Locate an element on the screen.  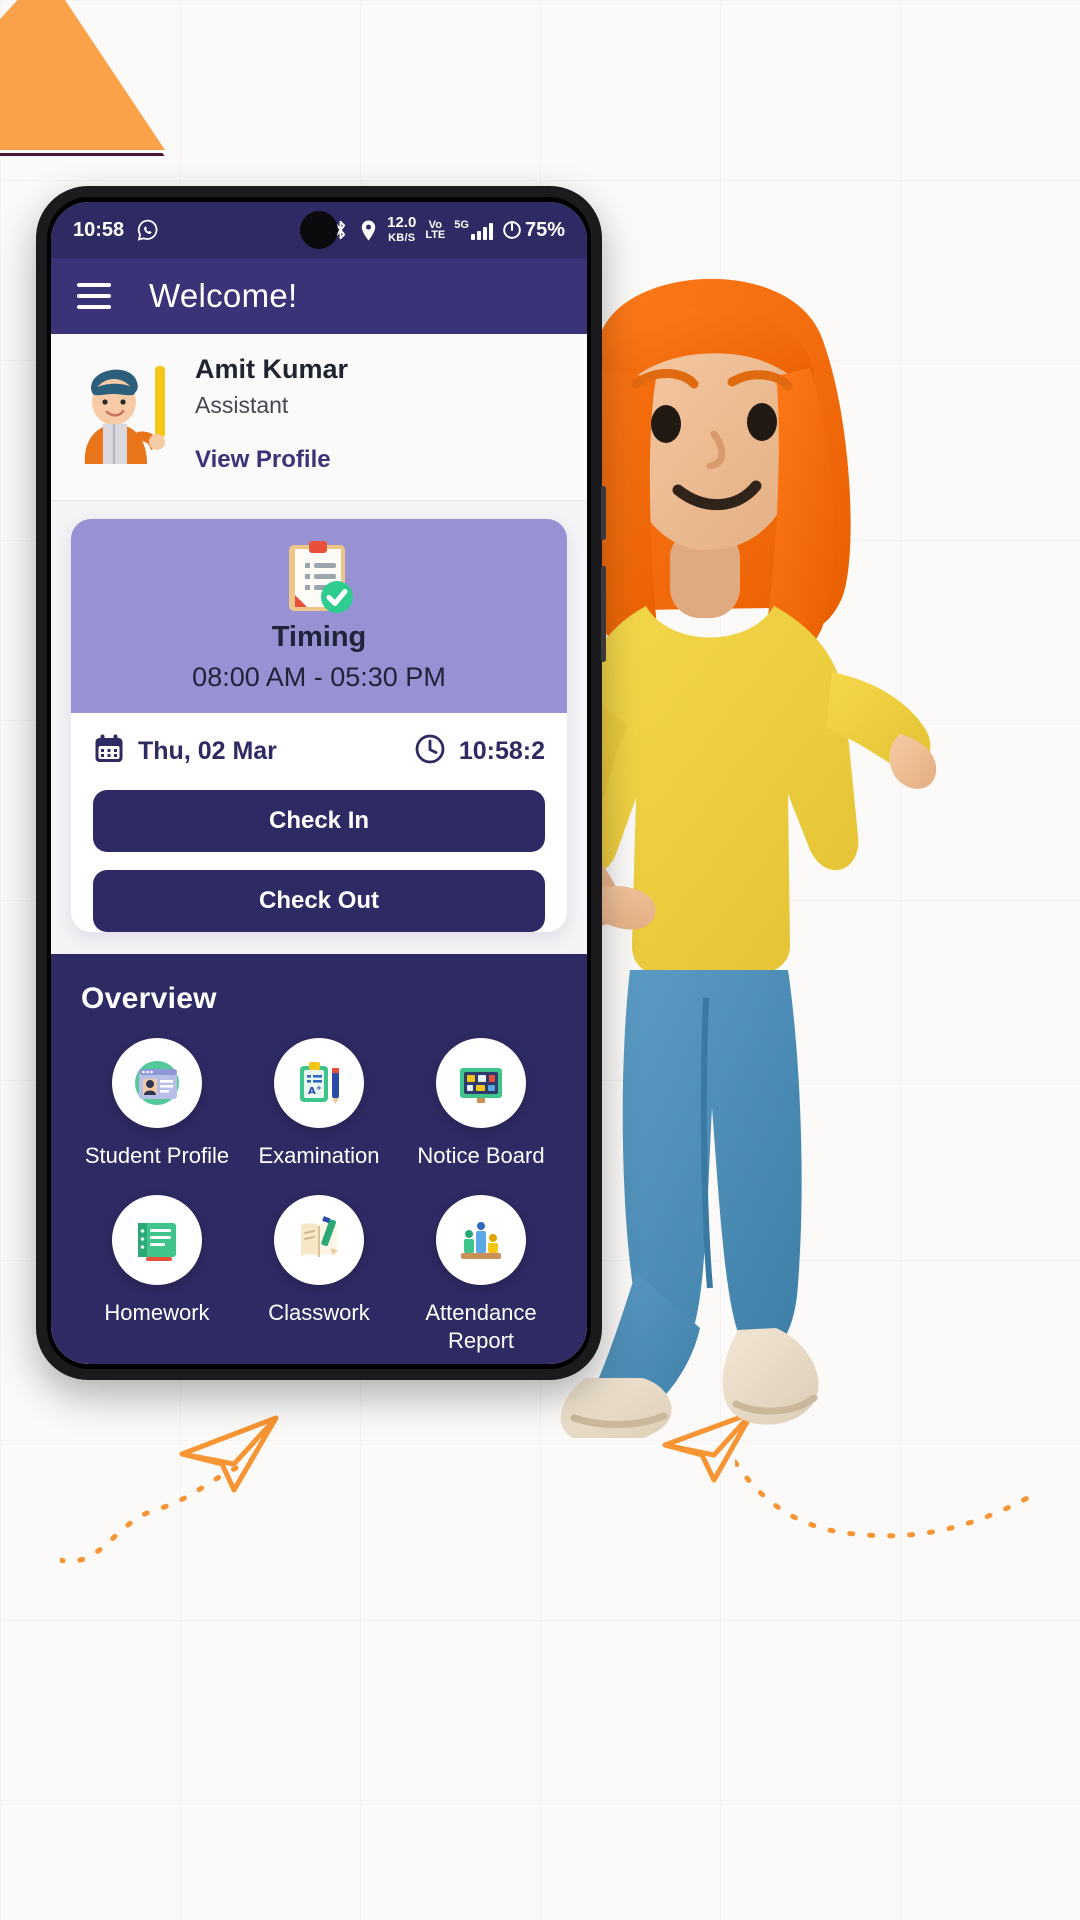
notebook-pencil-icon is located at coordinates (319, 1240).